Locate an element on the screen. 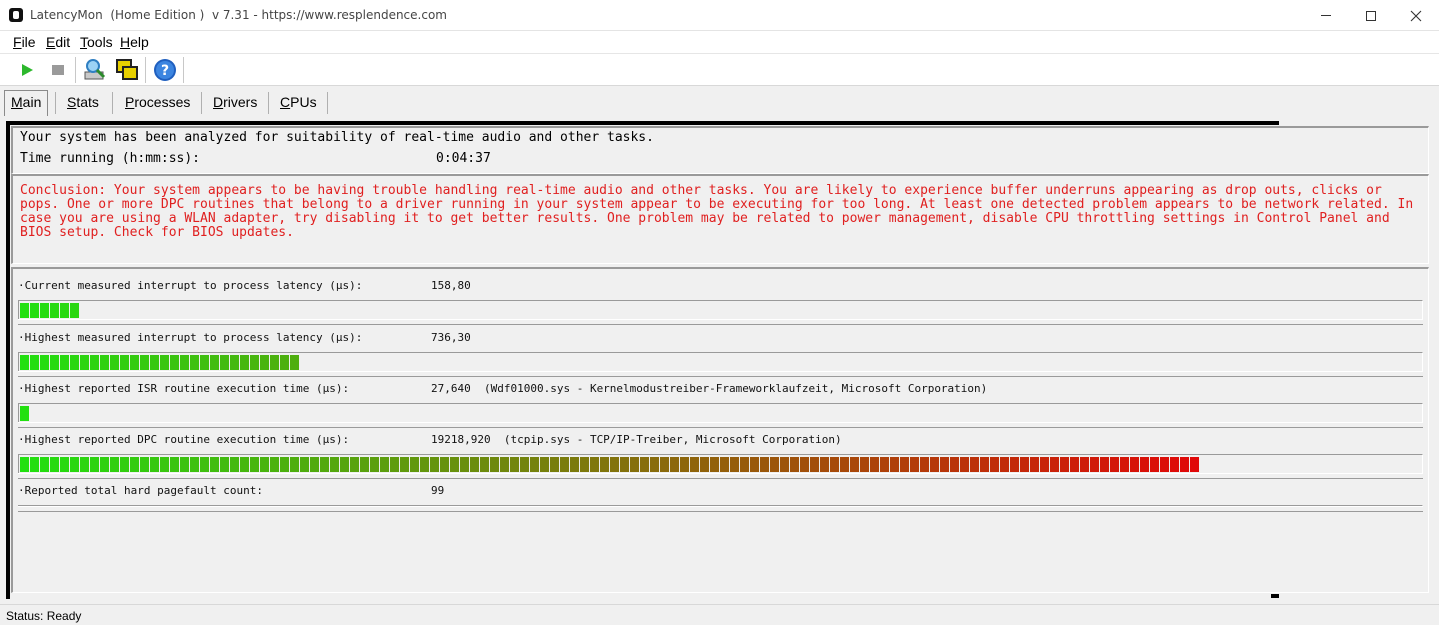 Image resolution: width=1439 pixels, height=625 pixels. tab-processes: Processes is located at coordinates (157, 103).